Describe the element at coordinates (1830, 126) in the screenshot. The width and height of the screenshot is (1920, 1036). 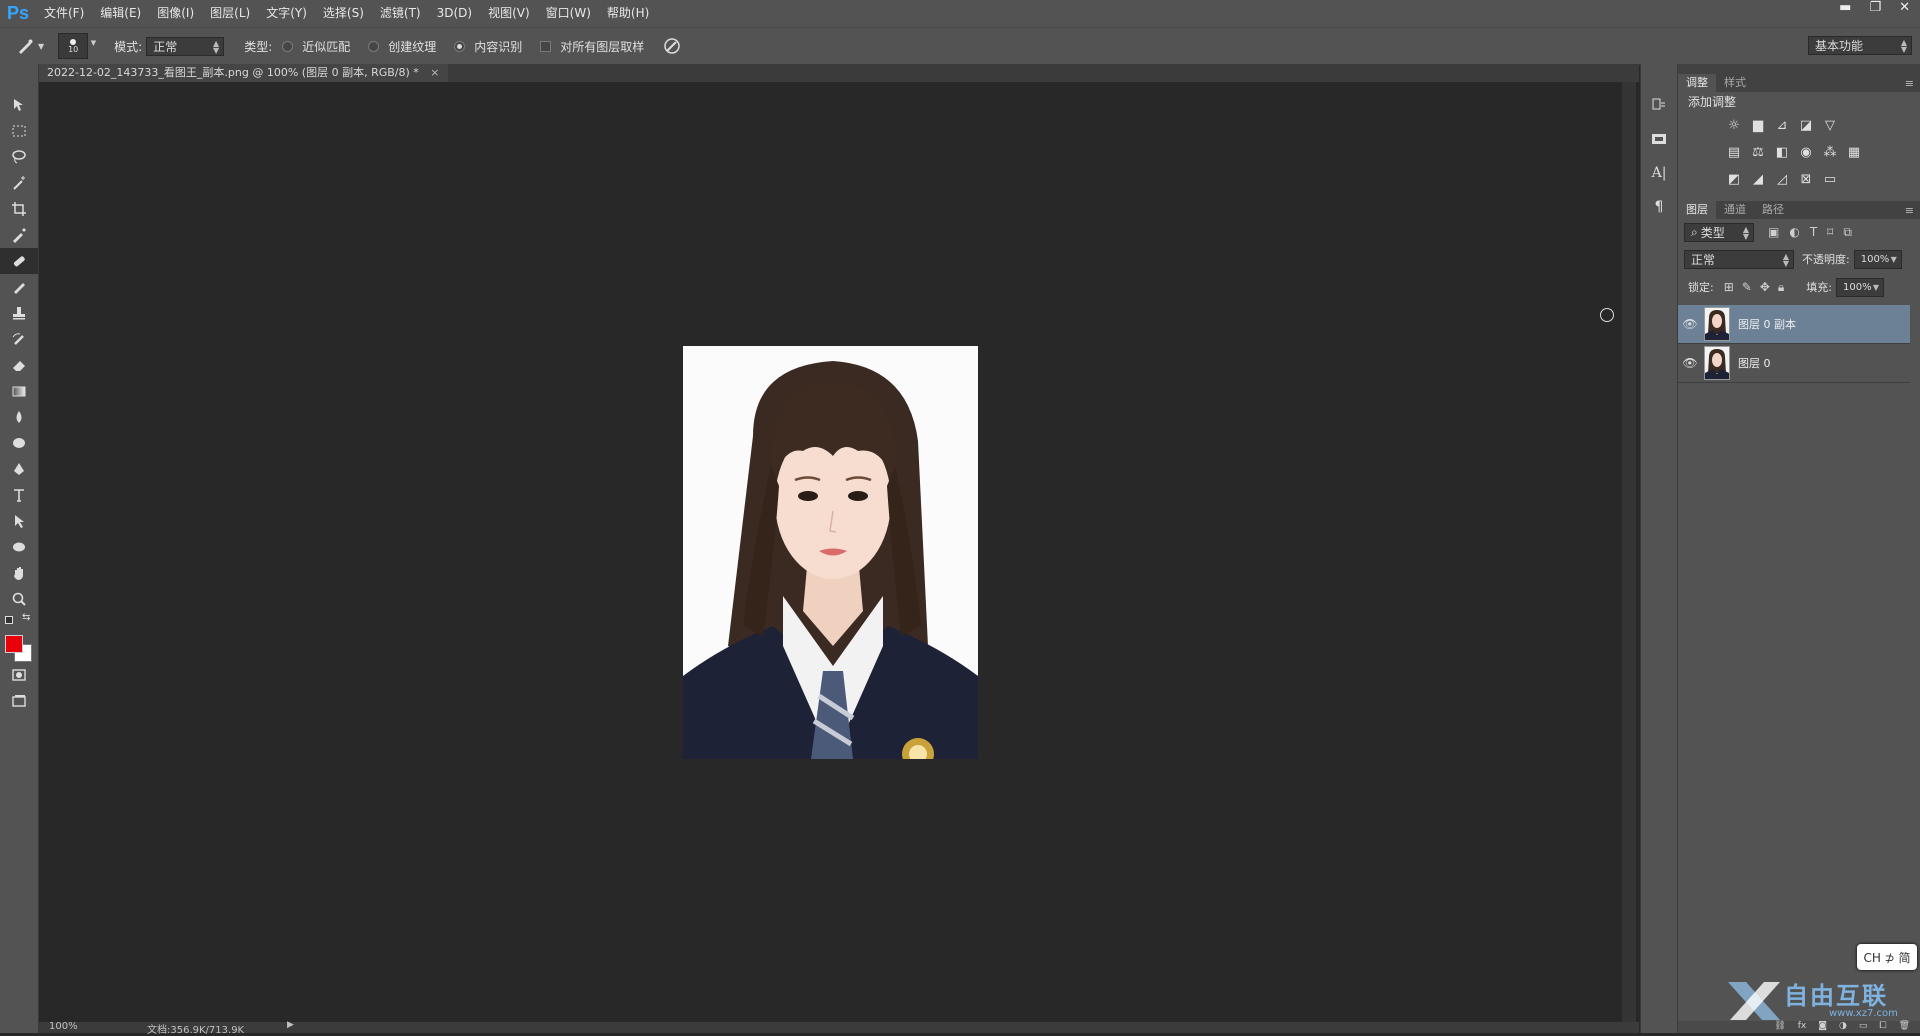
I see `vibrance-icon: ▽` at that location.